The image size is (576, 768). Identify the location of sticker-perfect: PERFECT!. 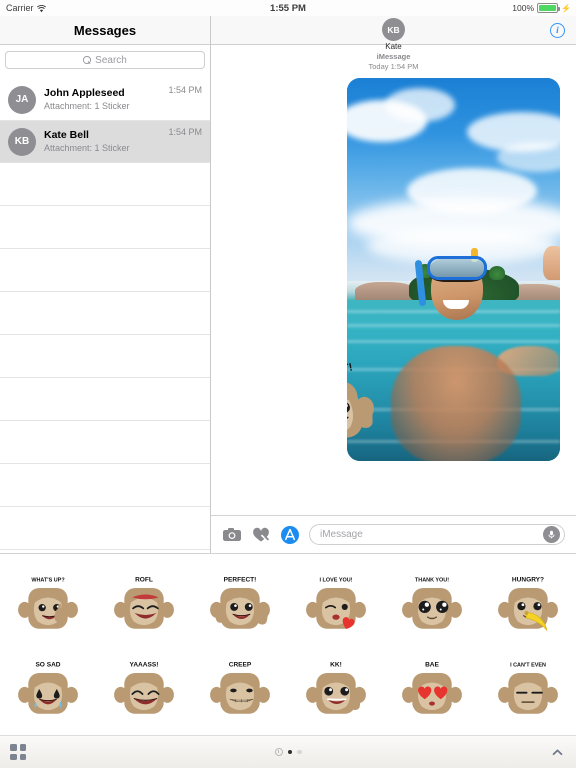
(240, 604).